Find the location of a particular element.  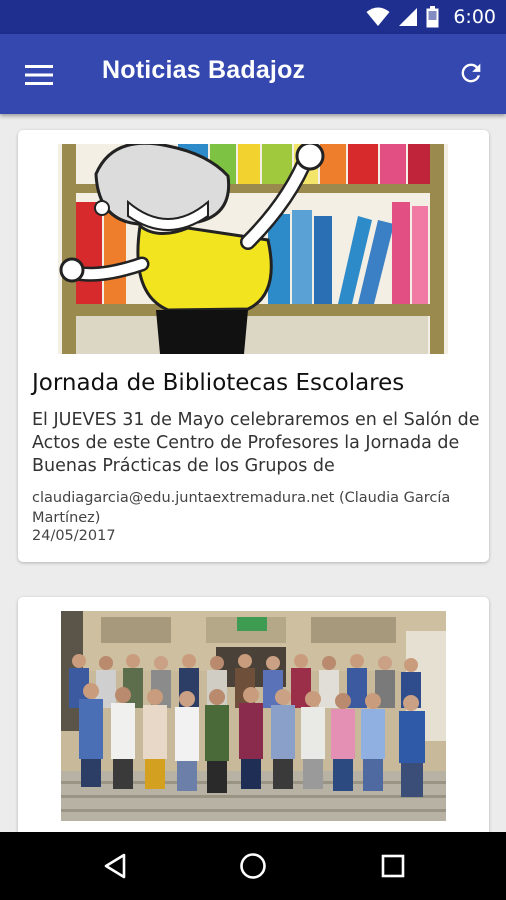

system-nav-bar is located at coordinates (253, 866).